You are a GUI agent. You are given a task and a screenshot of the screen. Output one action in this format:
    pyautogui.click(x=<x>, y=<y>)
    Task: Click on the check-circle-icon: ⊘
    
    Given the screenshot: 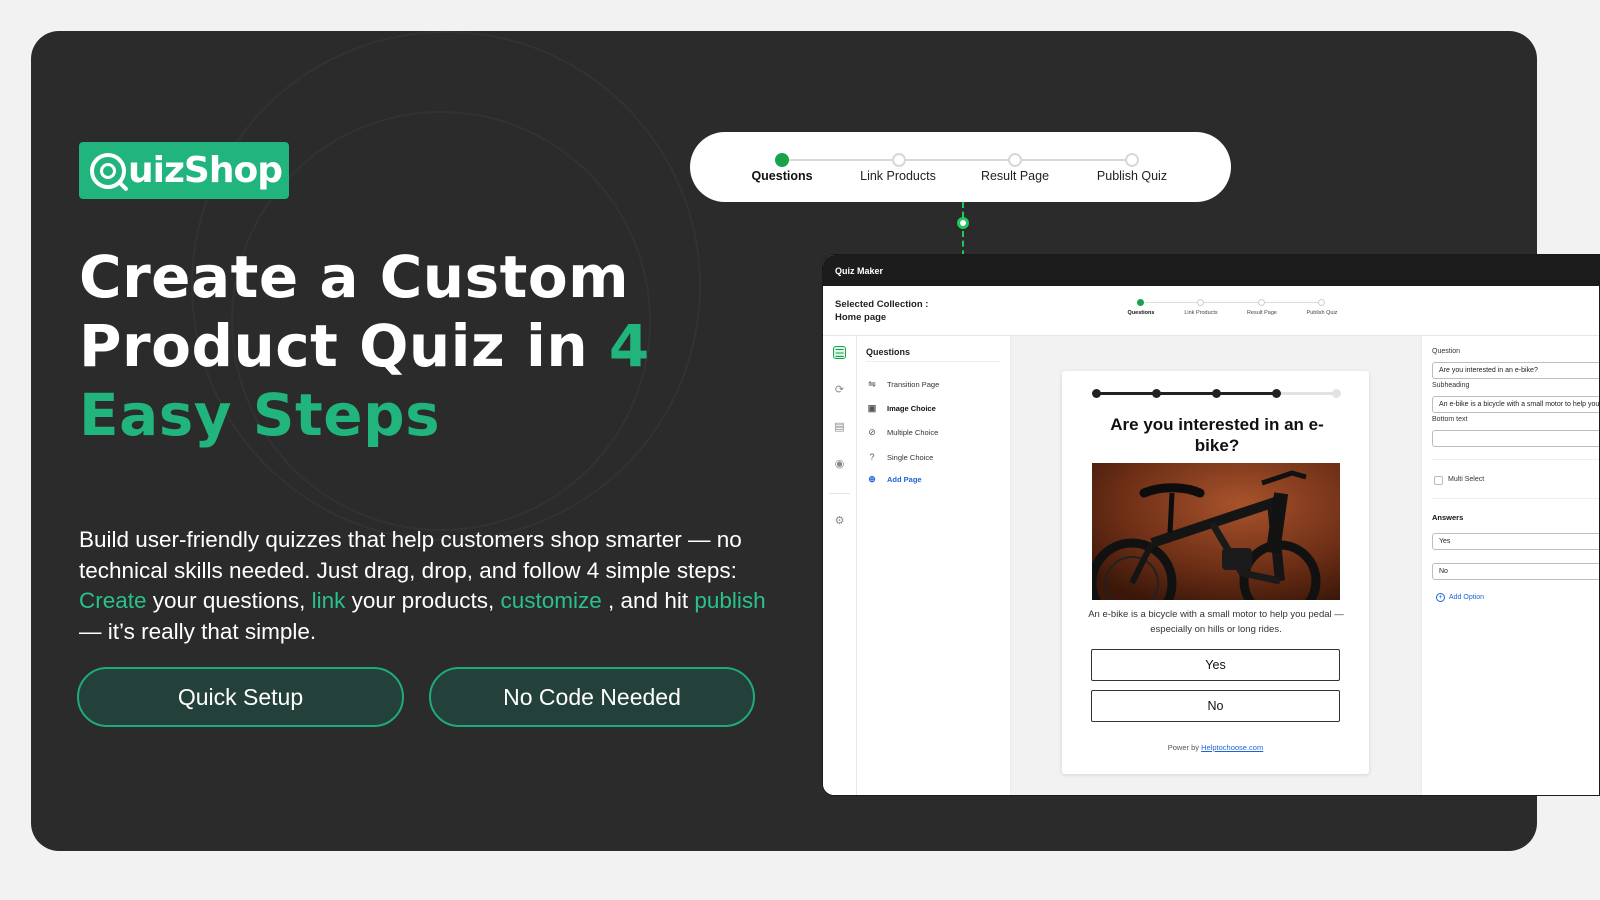 What is the action you would take?
    pyautogui.click(x=872, y=432)
    